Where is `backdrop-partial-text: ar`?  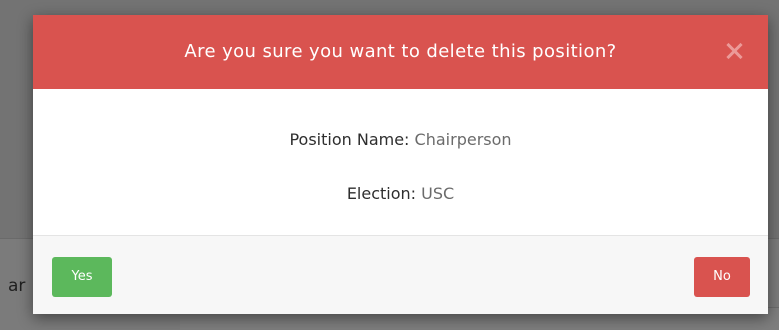 backdrop-partial-text: ar is located at coordinates (17, 286).